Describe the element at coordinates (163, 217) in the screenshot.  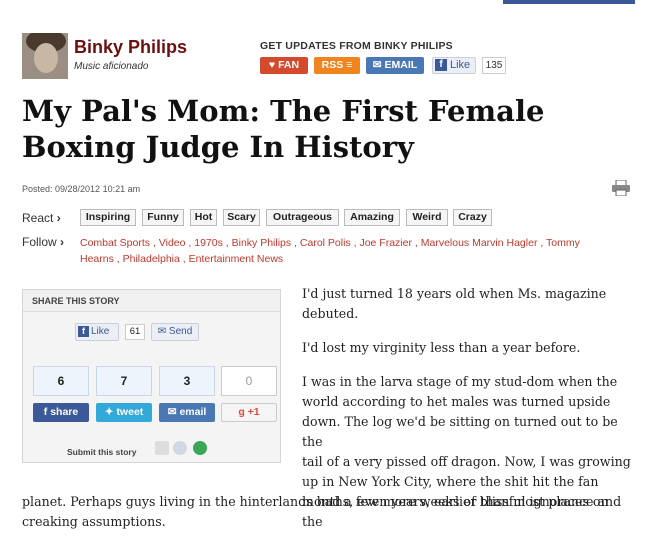
I see `tag-funny: Funny` at that location.